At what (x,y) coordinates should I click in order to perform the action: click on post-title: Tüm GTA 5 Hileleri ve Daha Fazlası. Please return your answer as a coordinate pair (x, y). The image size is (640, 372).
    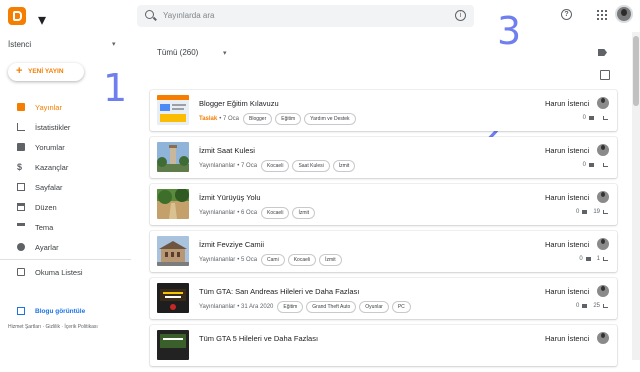
    Looking at the image, I should click on (258, 338).